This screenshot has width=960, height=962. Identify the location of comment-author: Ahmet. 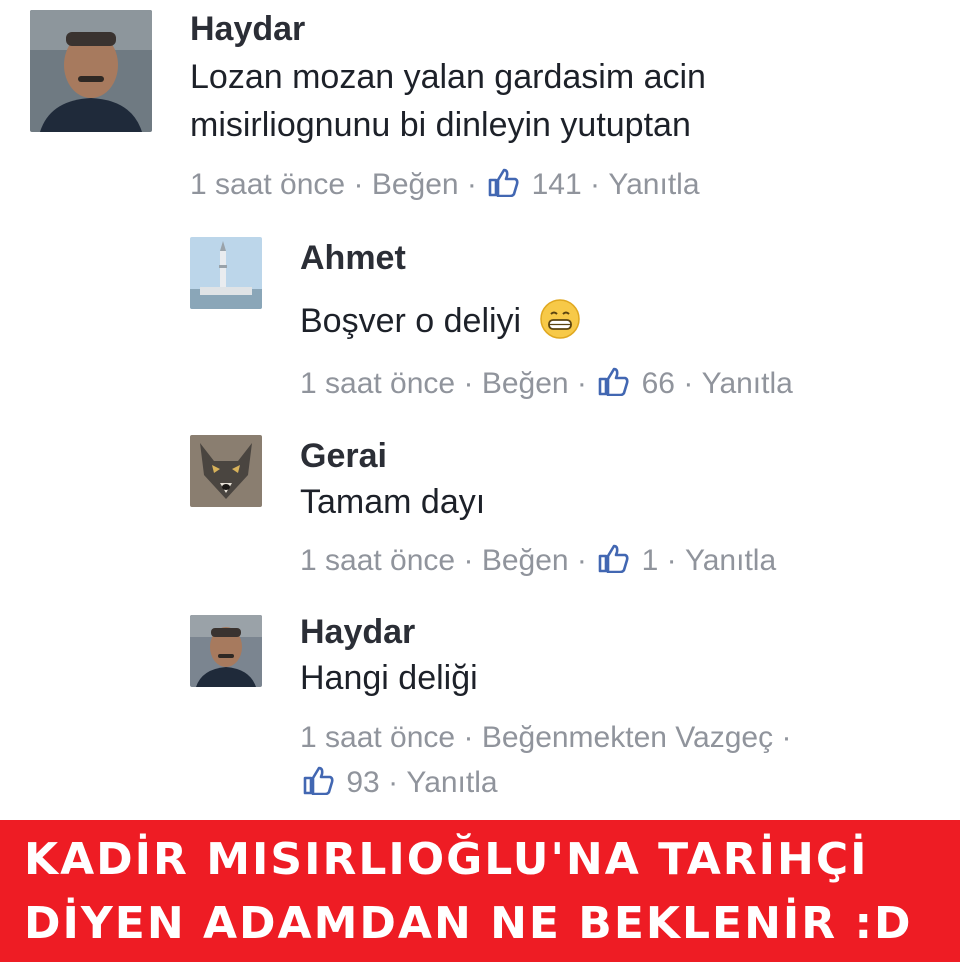
(353, 258).